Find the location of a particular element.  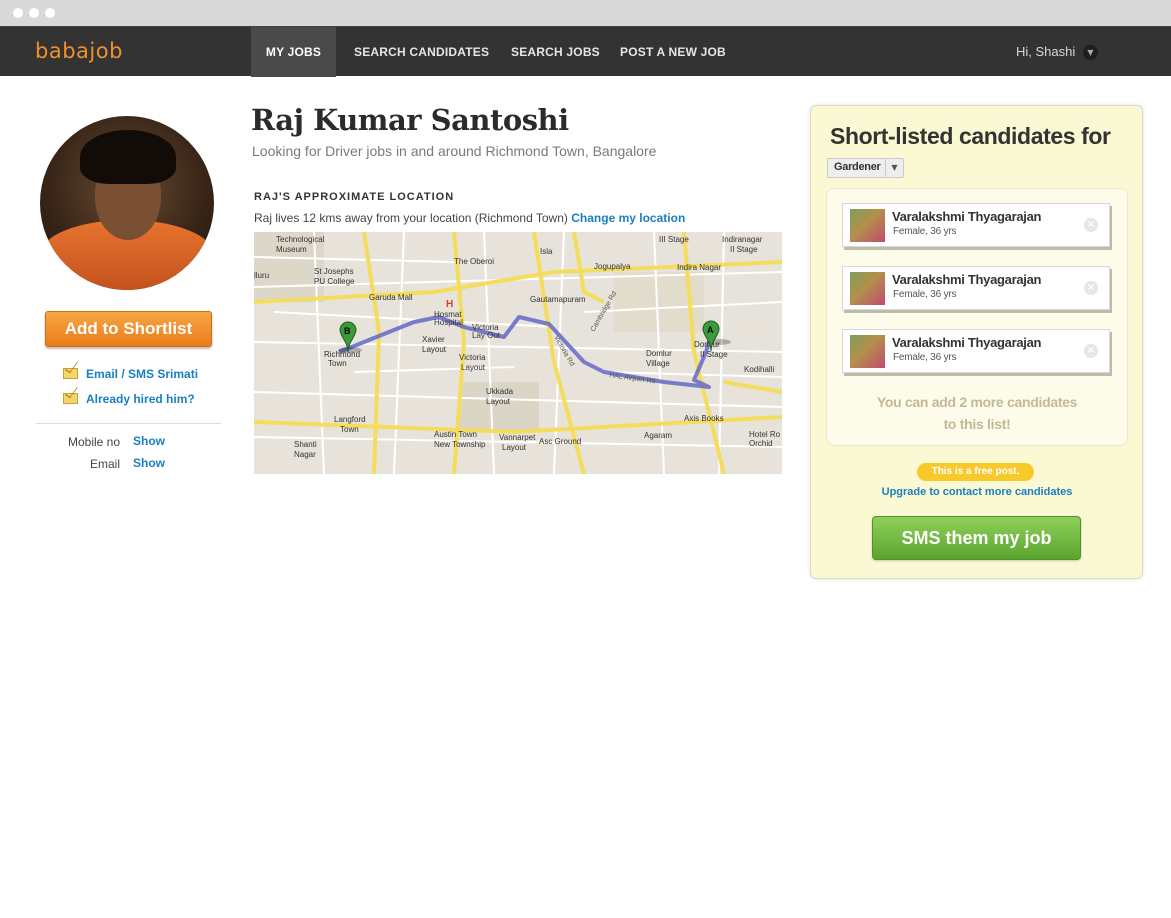

location-heading: RAJ'S APPROXIMATE LOCATION is located at coordinates (354, 197).